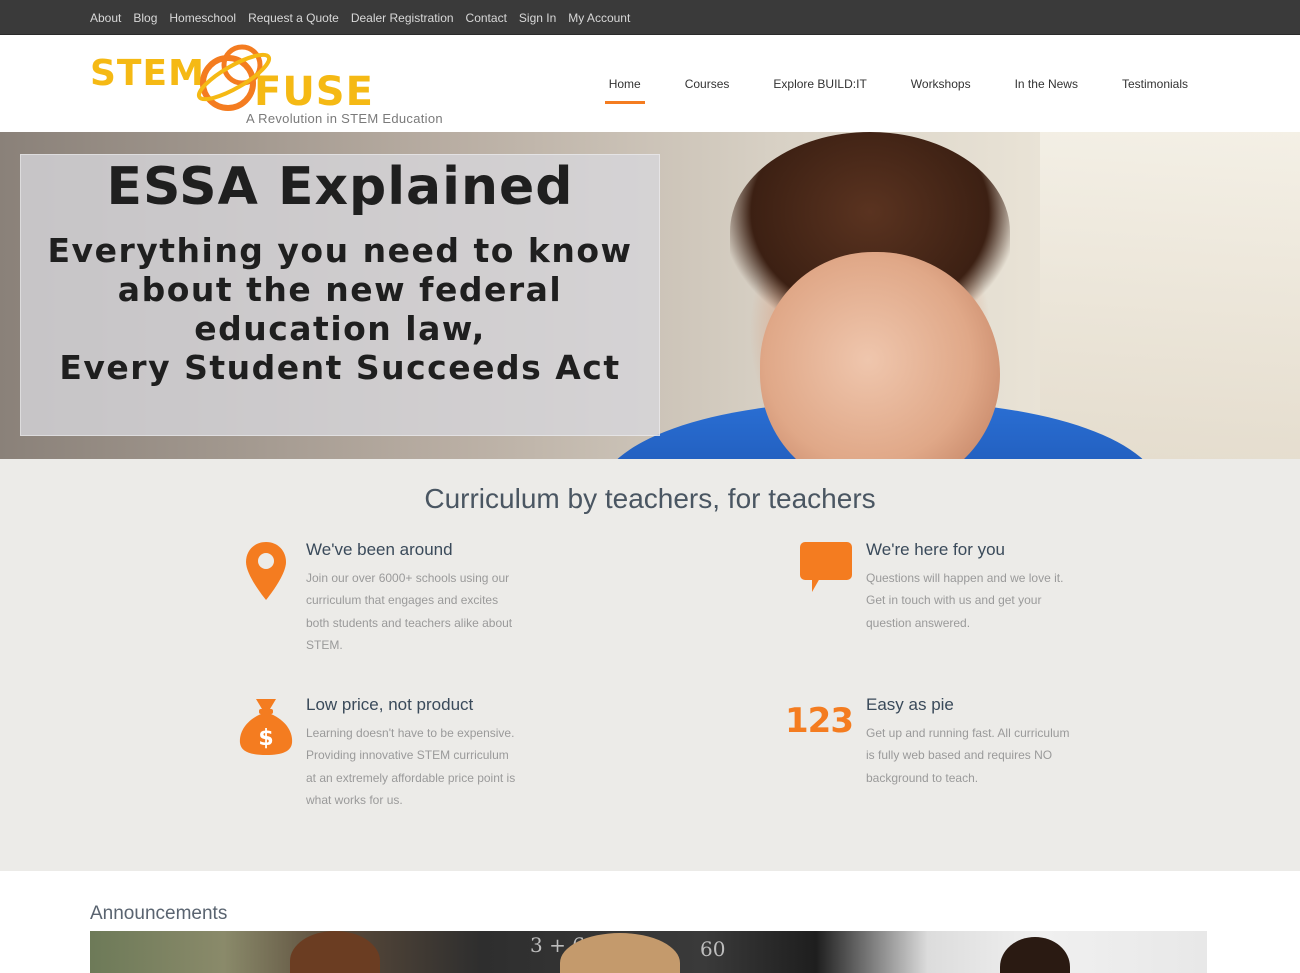 This screenshot has width=1300, height=973. What do you see at coordinates (293, 18) in the screenshot?
I see `utility-link-request-quote: Request a Quote` at bounding box center [293, 18].